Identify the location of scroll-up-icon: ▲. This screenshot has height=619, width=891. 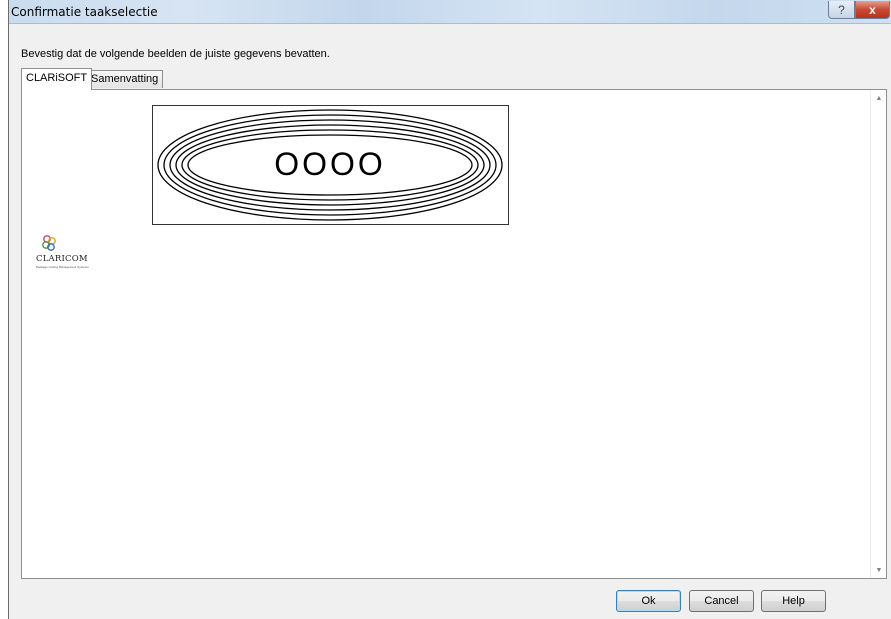
(879, 98).